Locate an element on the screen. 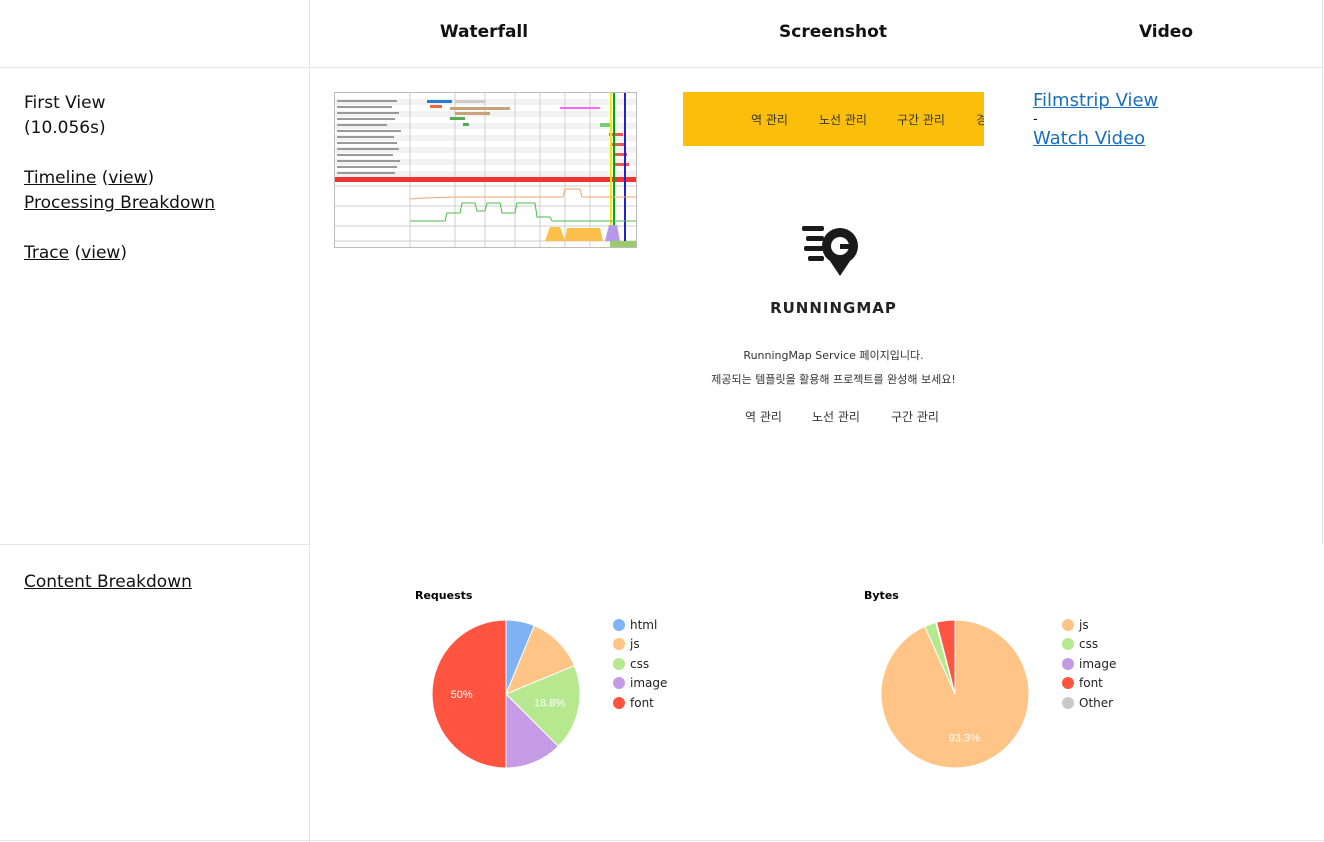 The height and width of the screenshot is (842, 1324). intro-line-1: RunningMap Service 페이지입니다. is located at coordinates (833, 355).